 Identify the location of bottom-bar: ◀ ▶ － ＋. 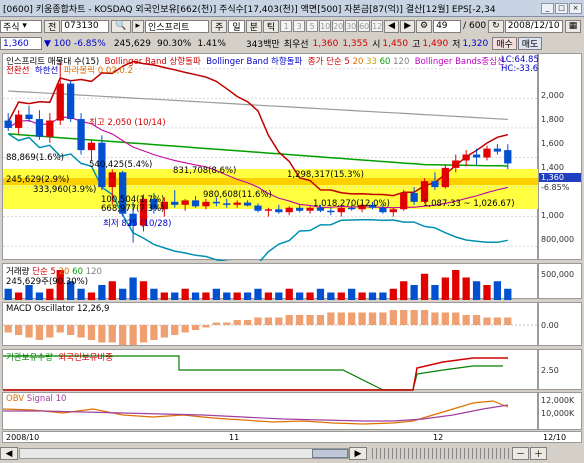
(292, 453).